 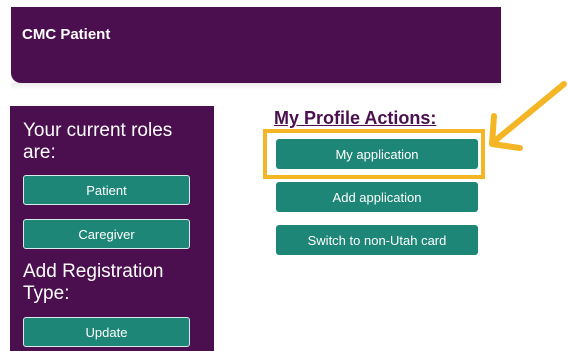 What do you see at coordinates (66, 34) in the screenshot?
I see `header-title: CMC Patient` at bounding box center [66, 34].